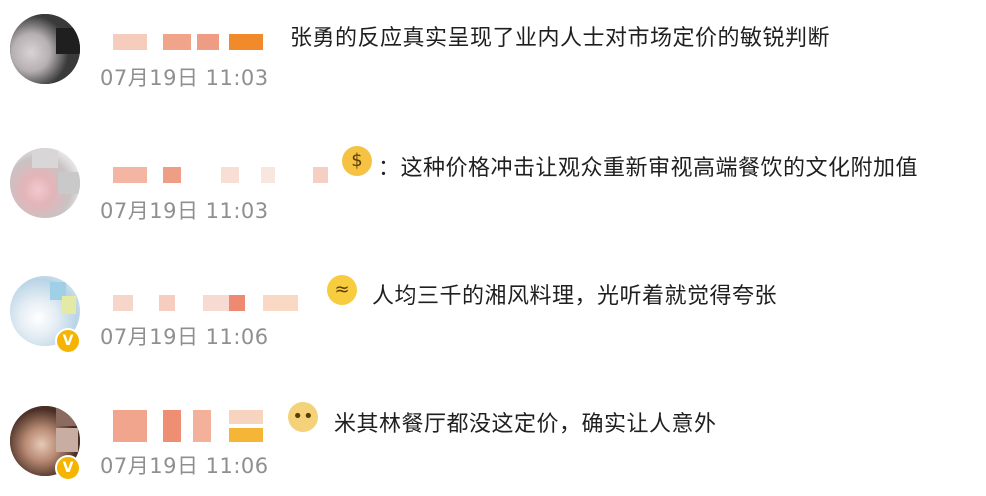  What do you see at coordinates (648, 168) in the screenshot?
I see `comment-text: ：这种价格冲击让观众重新审视高端餐饮的文化附加值` at bounding box center [648, 168].